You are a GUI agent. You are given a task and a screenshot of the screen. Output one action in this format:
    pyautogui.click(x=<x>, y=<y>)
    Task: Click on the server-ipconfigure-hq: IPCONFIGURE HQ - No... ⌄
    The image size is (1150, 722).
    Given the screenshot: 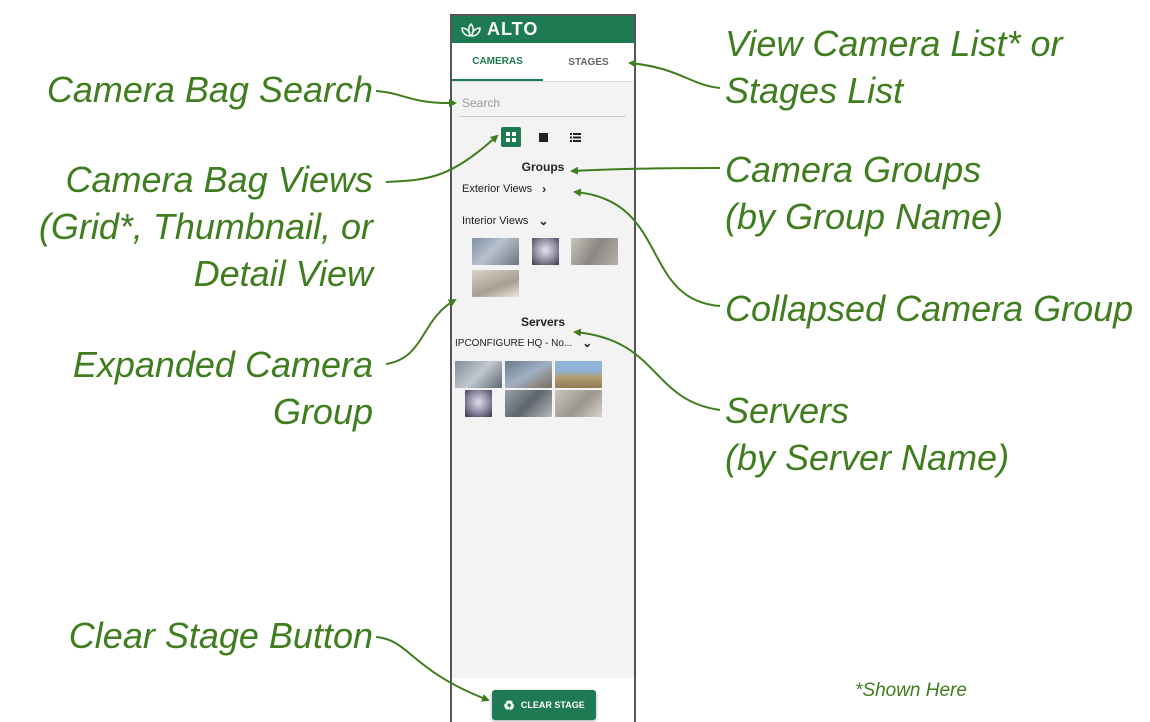 What is the action you would take?
    pyautogui.click(x=543, y=343)
    